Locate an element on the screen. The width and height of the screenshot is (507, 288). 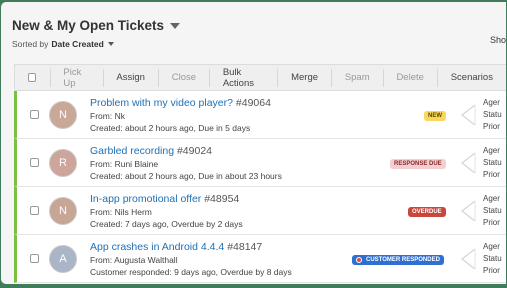
alert-dot-icon is located at coordinates (359, 260).